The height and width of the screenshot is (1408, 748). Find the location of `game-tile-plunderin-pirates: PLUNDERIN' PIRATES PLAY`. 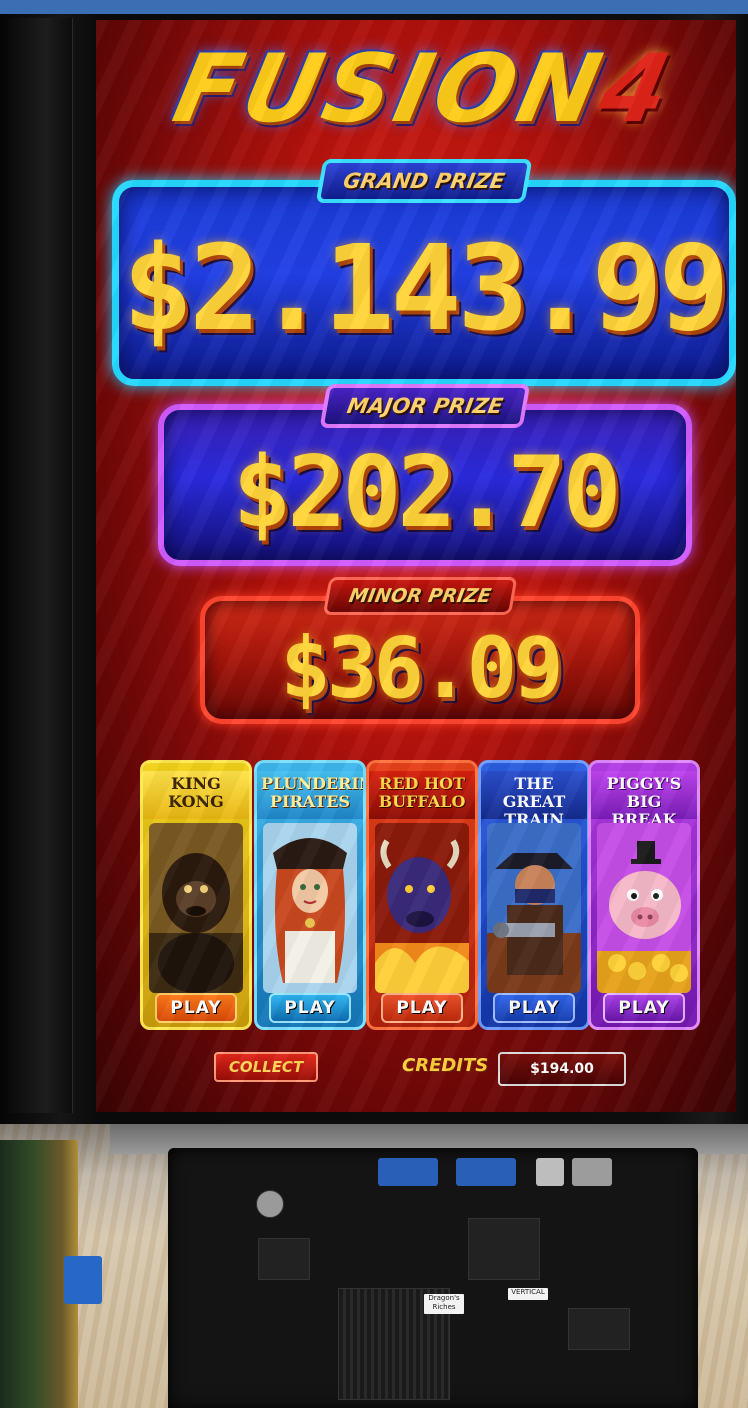

game-tile-plunderin-pirates: PLUNDERIN' PIRATES PLAY is located at coordinates (310, 895).